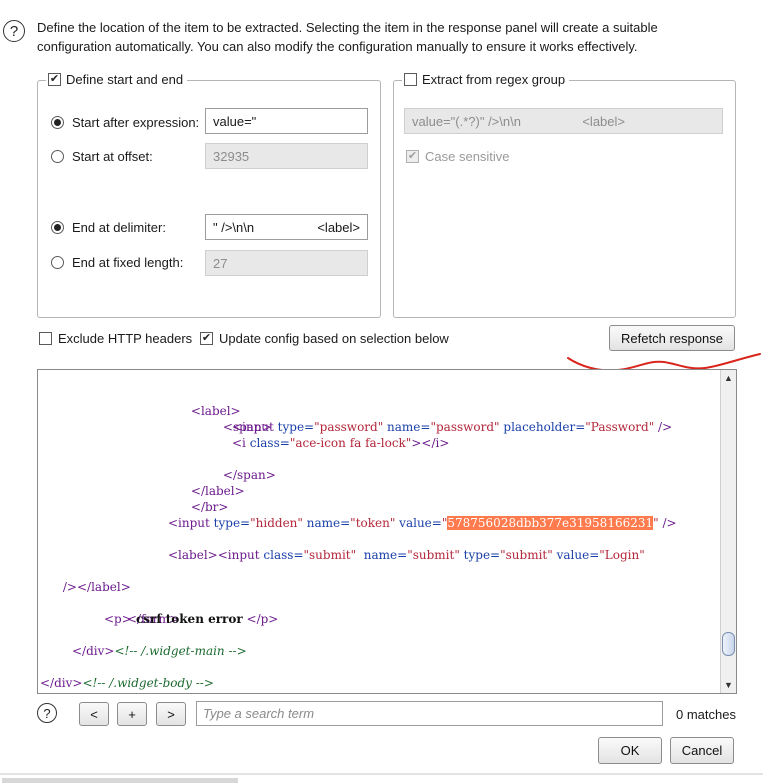  Describe the element at coordinates (132, 714) in the screenshot. I see `search-add-button: +` at that location.